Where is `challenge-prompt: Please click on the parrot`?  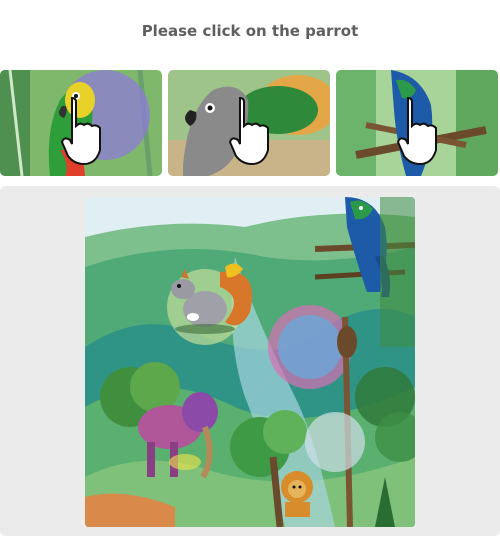 challenge-prompt: Please click on the parrot is located at coordinates (250, 31).